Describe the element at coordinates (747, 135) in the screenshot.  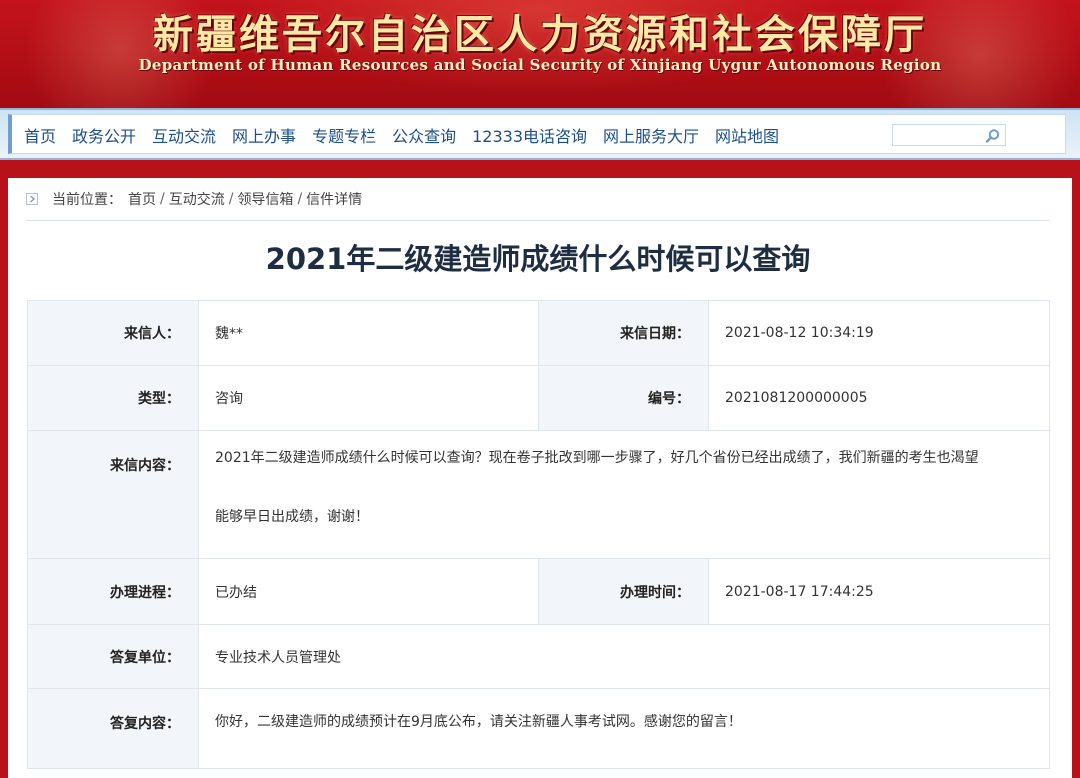
I see `nav-item-sitemap: 网站地图` at that location.